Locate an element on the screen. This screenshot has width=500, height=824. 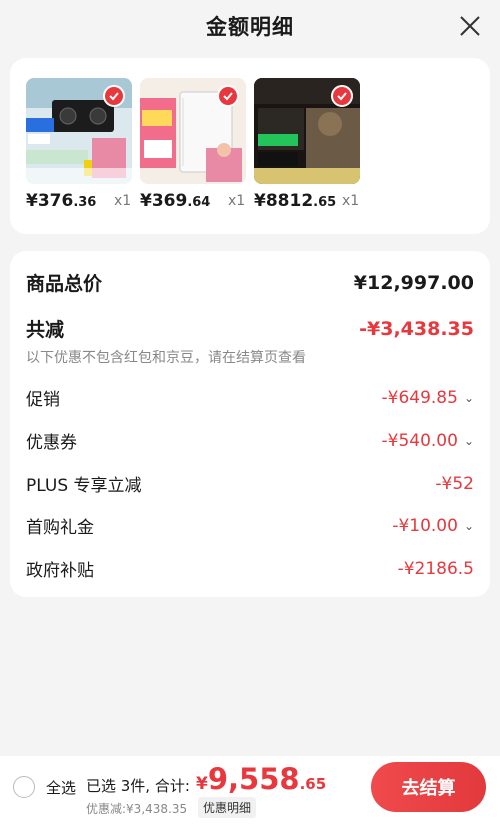
grand-total: ¥ 9,558 .65 is located at coordinates (261, 779).